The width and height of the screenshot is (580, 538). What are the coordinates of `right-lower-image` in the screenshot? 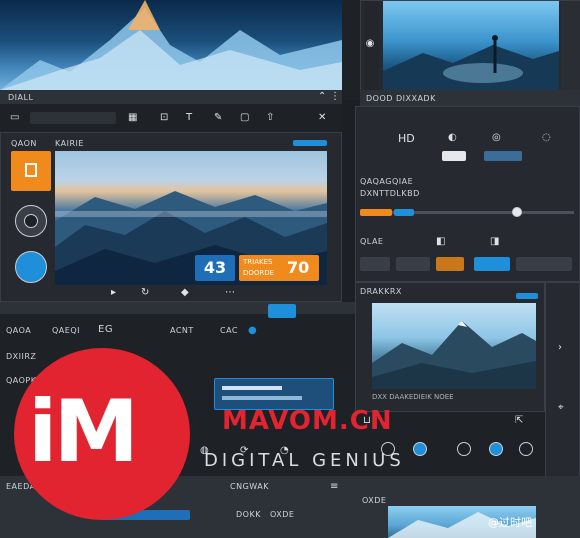 It's located at (454, 346).